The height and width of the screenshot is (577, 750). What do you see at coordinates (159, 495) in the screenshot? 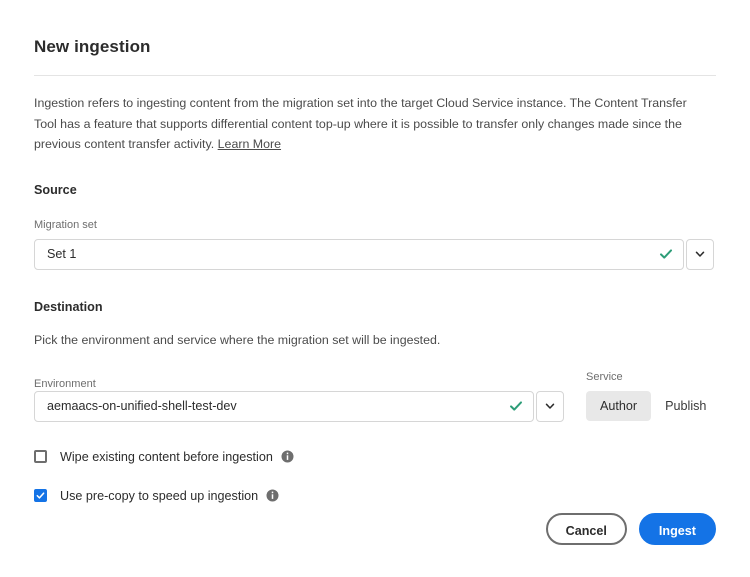
I see `option-label: Use pre-copy to speed up ingestion` at bounding box center [159, 495].